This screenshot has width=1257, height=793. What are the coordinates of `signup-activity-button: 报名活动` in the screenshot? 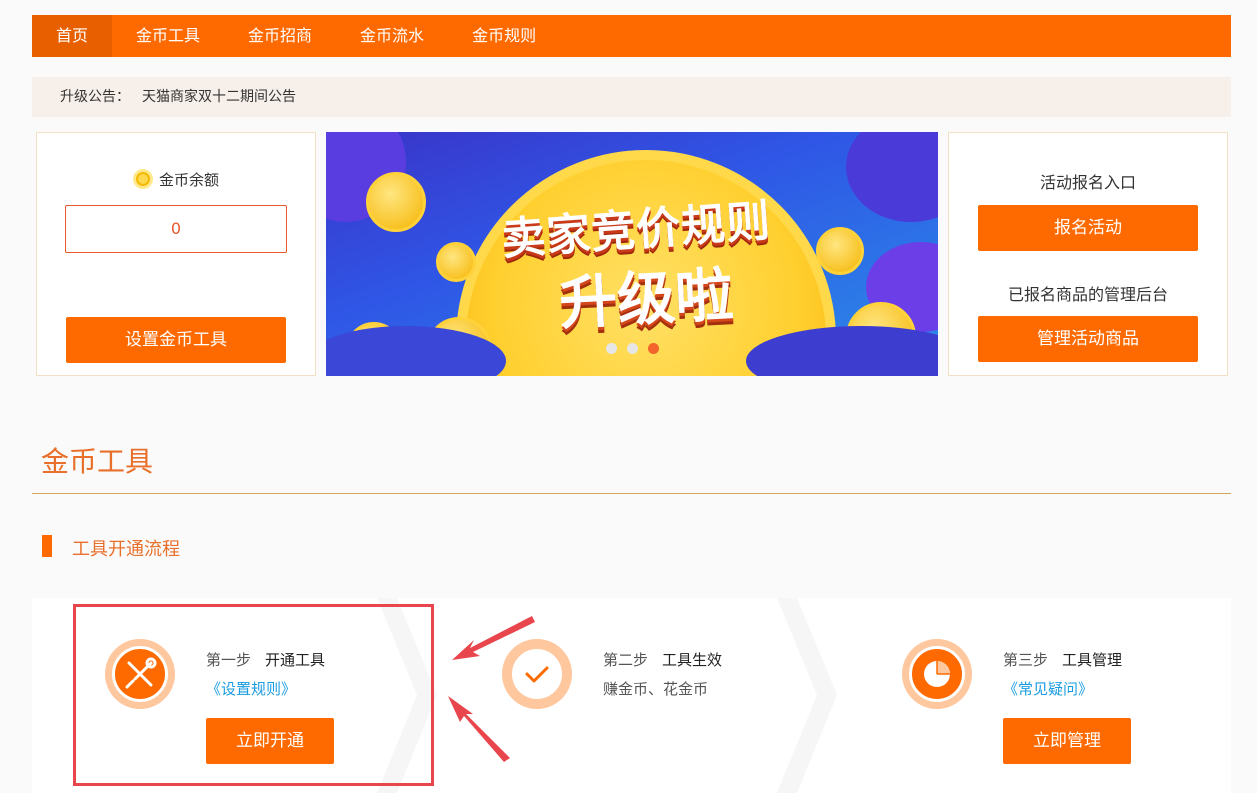 It's located at (1088, 228).